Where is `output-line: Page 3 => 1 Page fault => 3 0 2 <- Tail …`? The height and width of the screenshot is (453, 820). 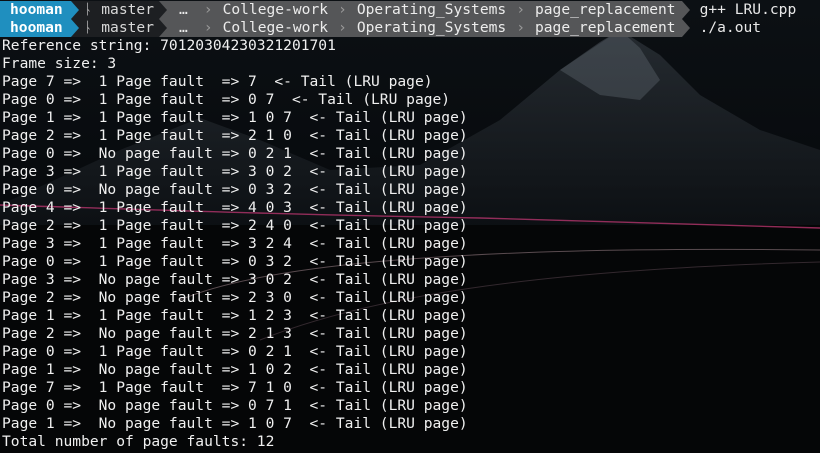 output-line: Page 3 => 1 Page fault => 3 0 2 <- Tail … is located at coordinates (235, 171).